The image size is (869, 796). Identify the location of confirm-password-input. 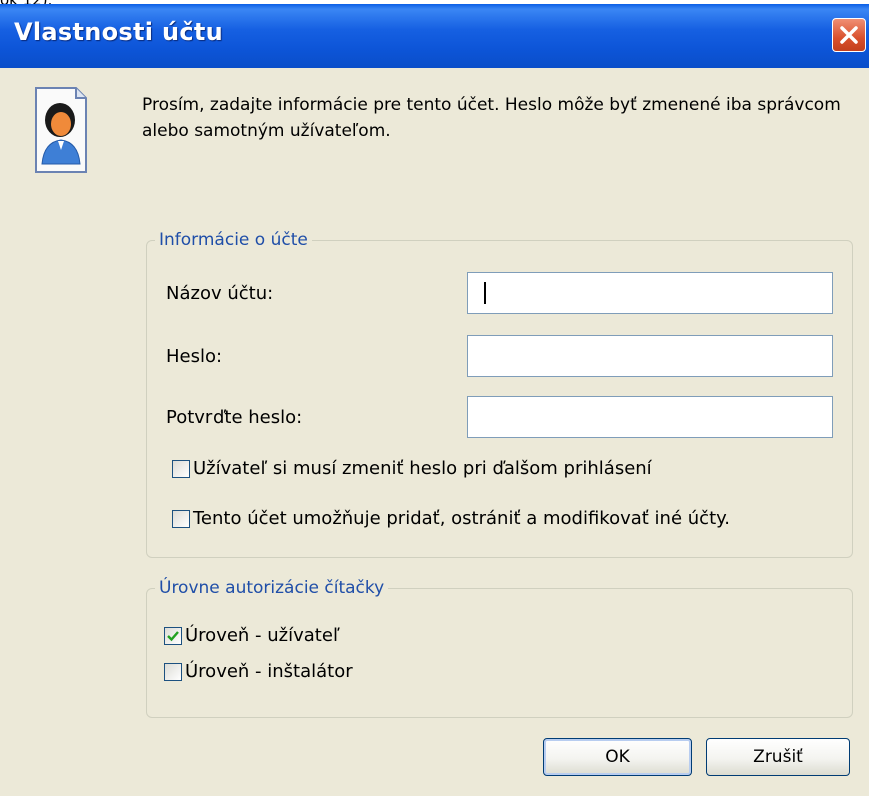
(650, 417).